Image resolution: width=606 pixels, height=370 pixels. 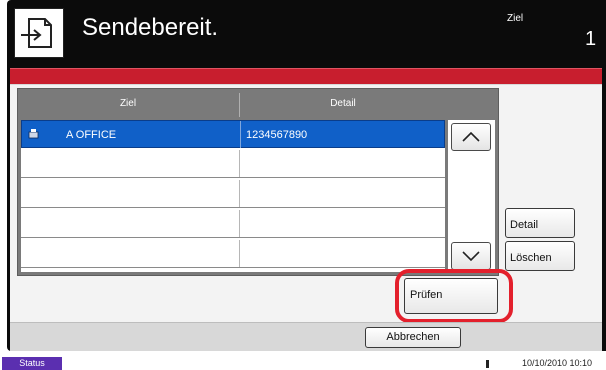 I want to click on detail-button: Detail, so click(x=540, y=223).